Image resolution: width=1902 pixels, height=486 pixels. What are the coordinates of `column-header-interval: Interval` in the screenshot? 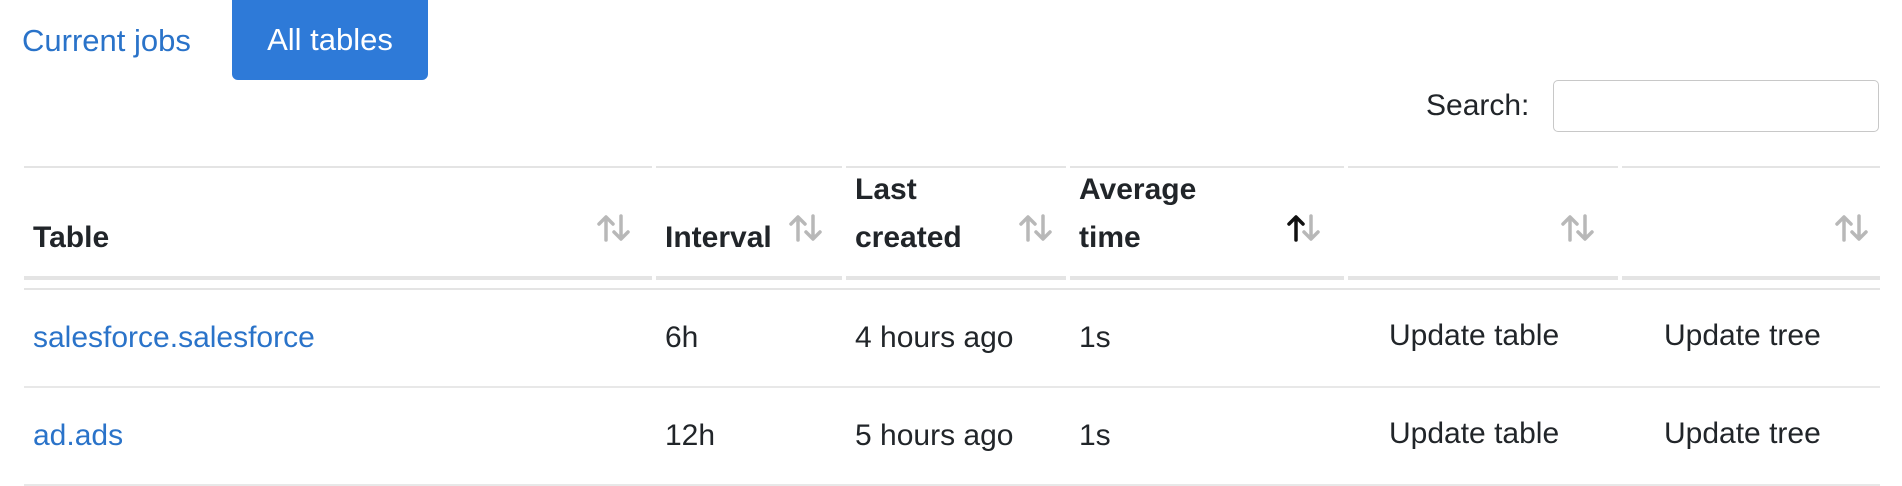 It's located at (749, 223).